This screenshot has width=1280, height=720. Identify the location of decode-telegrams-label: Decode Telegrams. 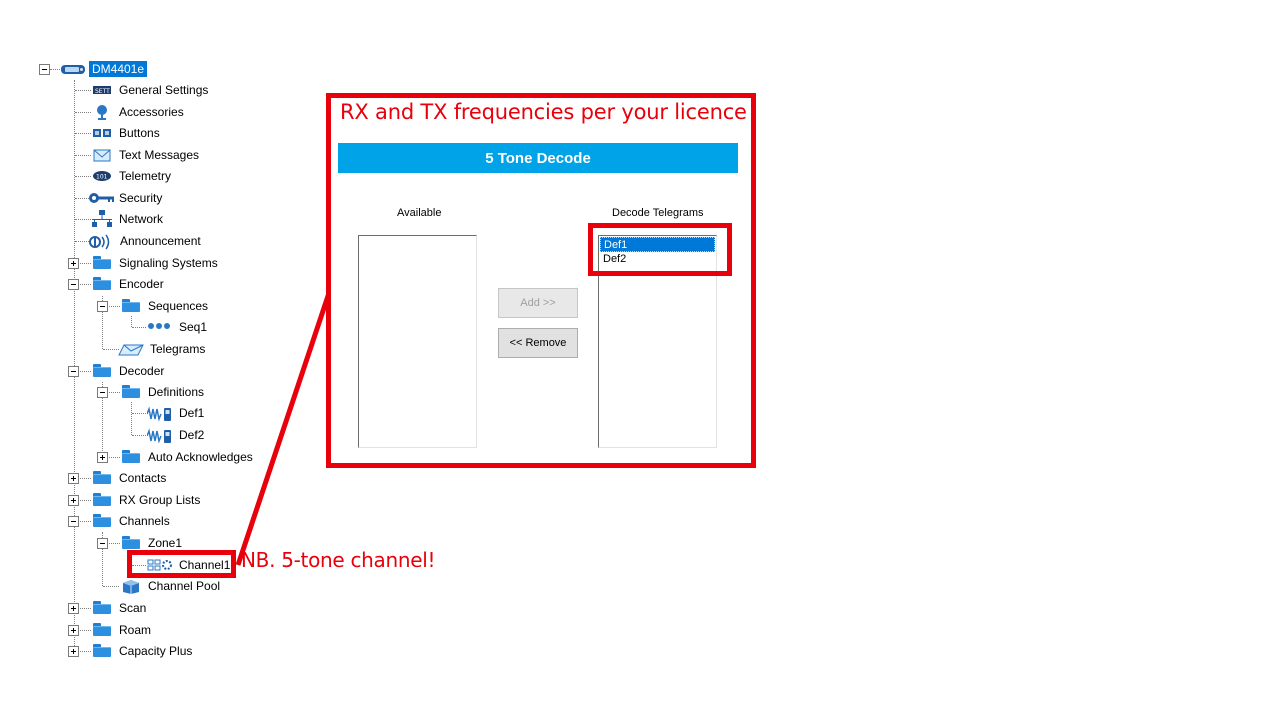
(658, 213).